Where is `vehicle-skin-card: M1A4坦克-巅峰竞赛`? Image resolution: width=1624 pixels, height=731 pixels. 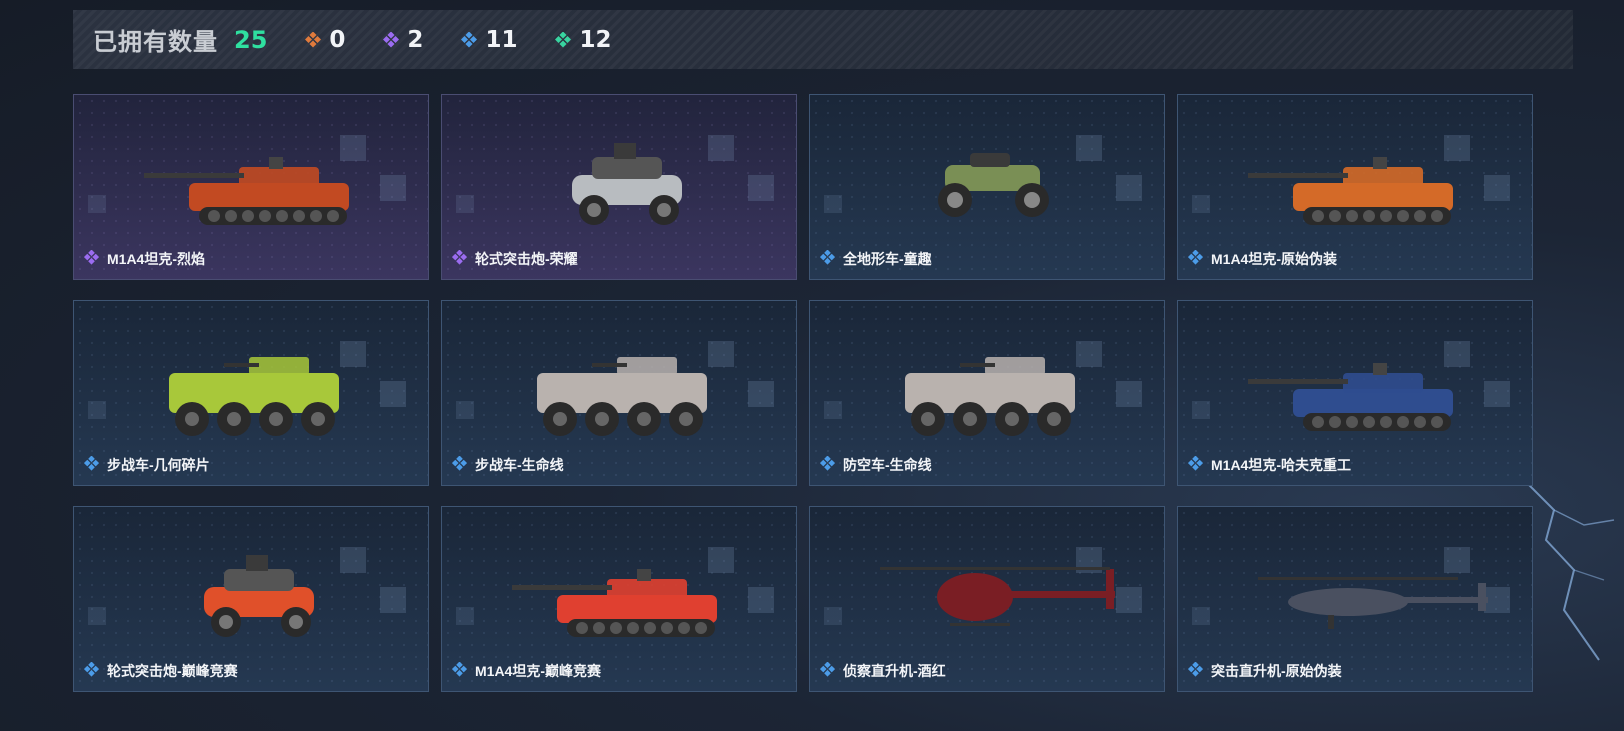
vehicle-skin-card: M1A4坦克-巅峰竞赛 is located at coordinates (619, 599).